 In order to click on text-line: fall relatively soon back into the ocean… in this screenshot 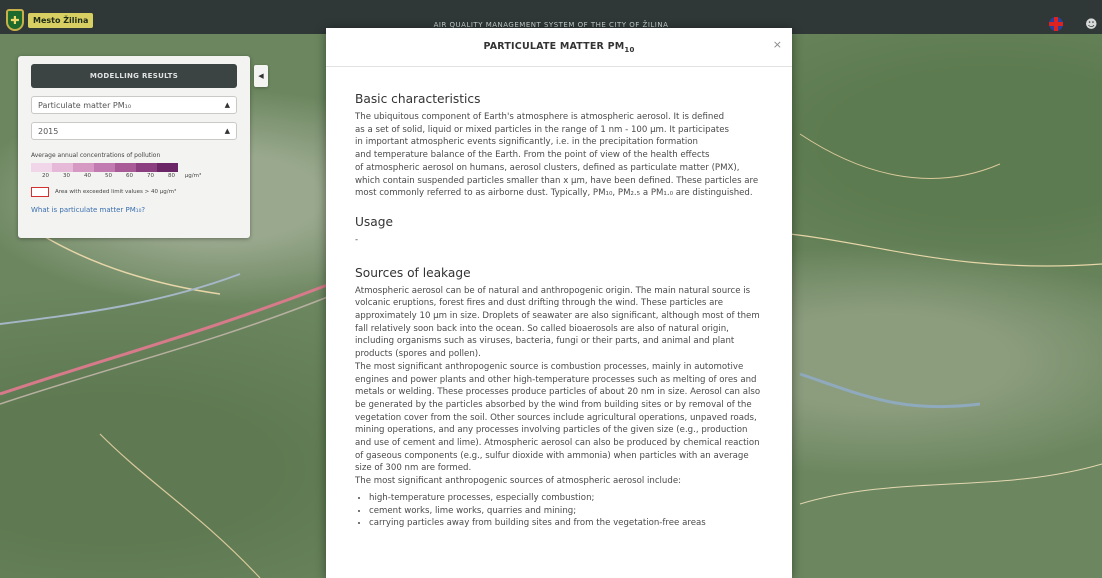, I will do `click(542, 328)`.